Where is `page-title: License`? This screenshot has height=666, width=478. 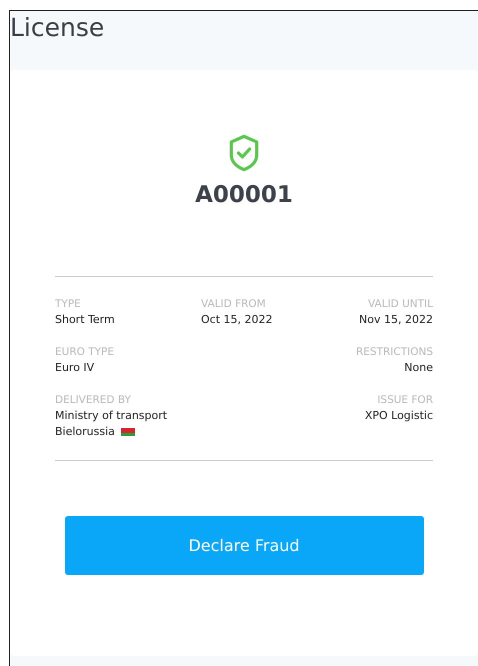 page-title: License is located at coordinates (58, 27).